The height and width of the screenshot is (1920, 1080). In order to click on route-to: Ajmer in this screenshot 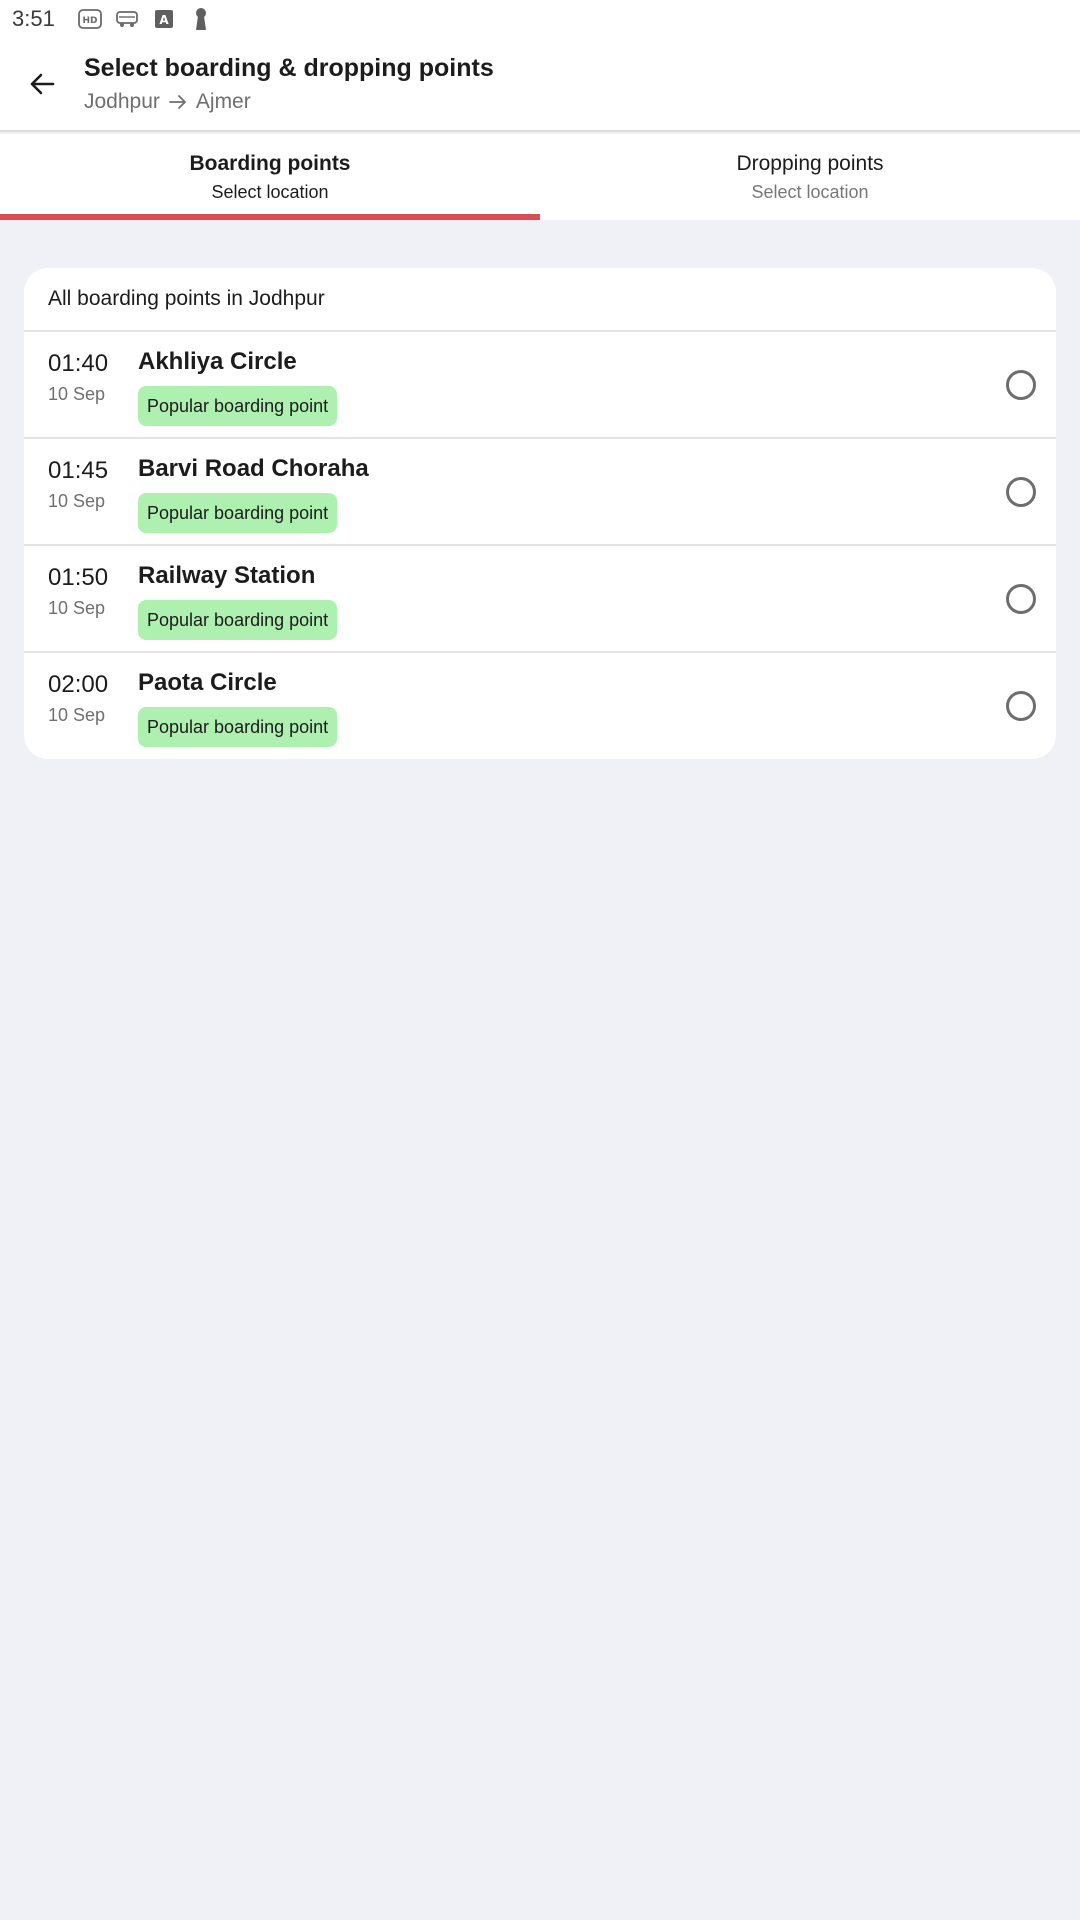, I will do `click(223, 101)`.